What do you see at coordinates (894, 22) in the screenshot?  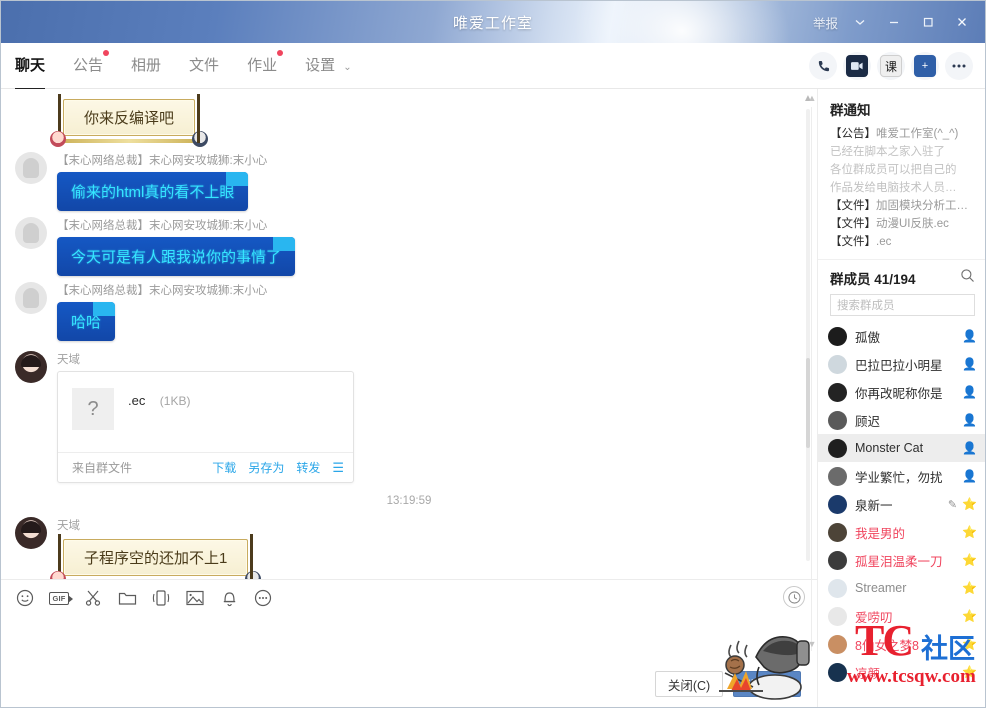 I see `minimize-button` at bounding box center [894, 22].